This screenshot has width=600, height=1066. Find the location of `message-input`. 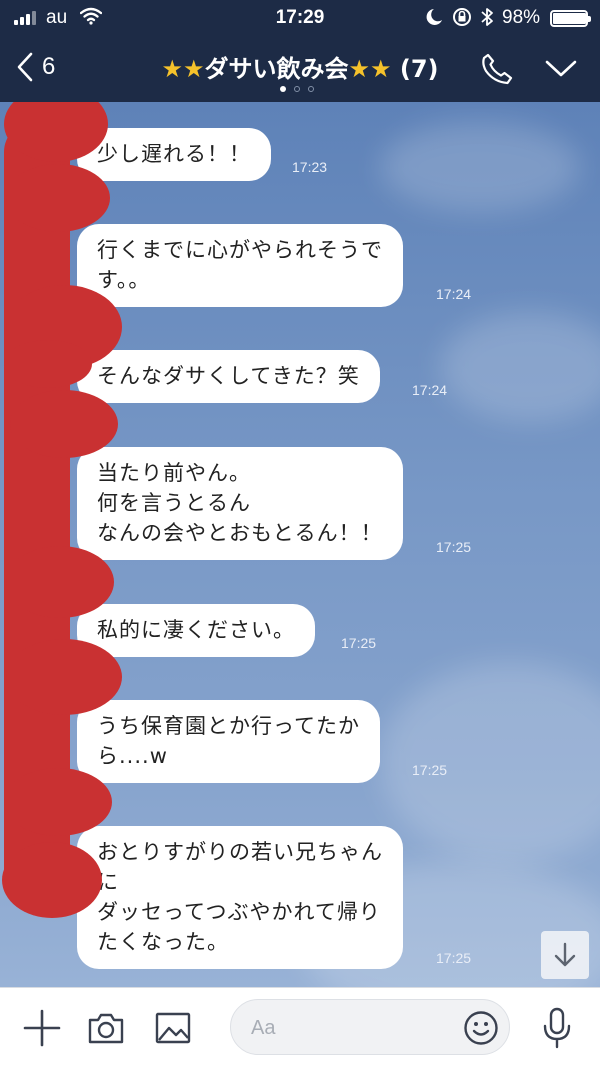

message-input is located at coordinates (356, 1028).